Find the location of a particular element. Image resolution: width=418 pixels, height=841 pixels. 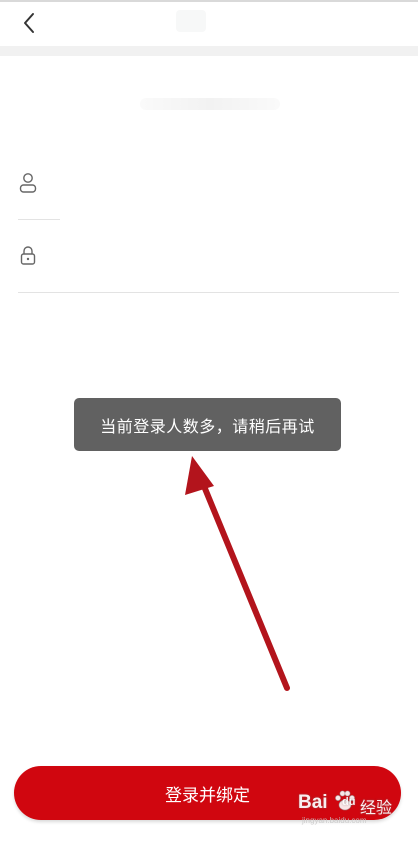

faint-caption is located at coordinates (210, 104).